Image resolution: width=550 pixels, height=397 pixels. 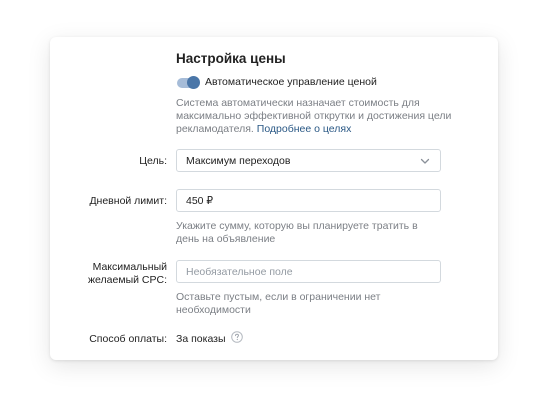 What do you see at coordinates (193, 82) in the screenshot?
I see `toggle-knob` at bounding box center [193, 82].